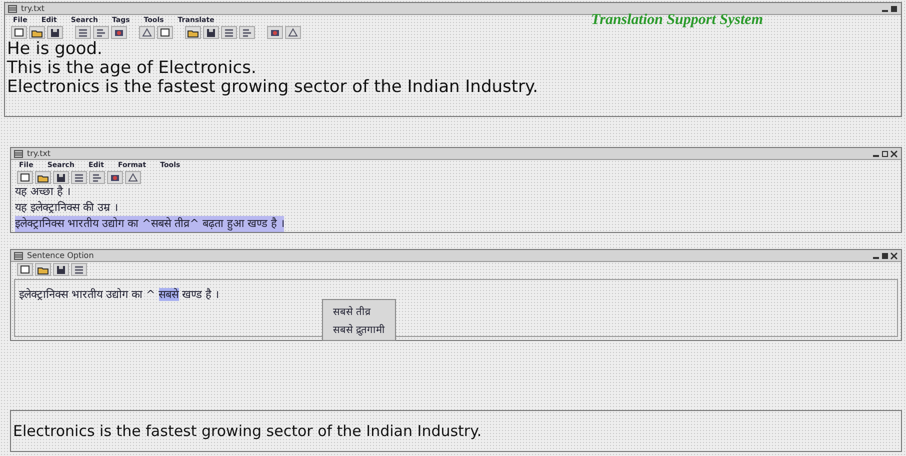 This screenshot has width=906, height=456. I want to click on output-sentence: Electronics is the fastest growing sector of the Indian Industry., so click(247, 431).